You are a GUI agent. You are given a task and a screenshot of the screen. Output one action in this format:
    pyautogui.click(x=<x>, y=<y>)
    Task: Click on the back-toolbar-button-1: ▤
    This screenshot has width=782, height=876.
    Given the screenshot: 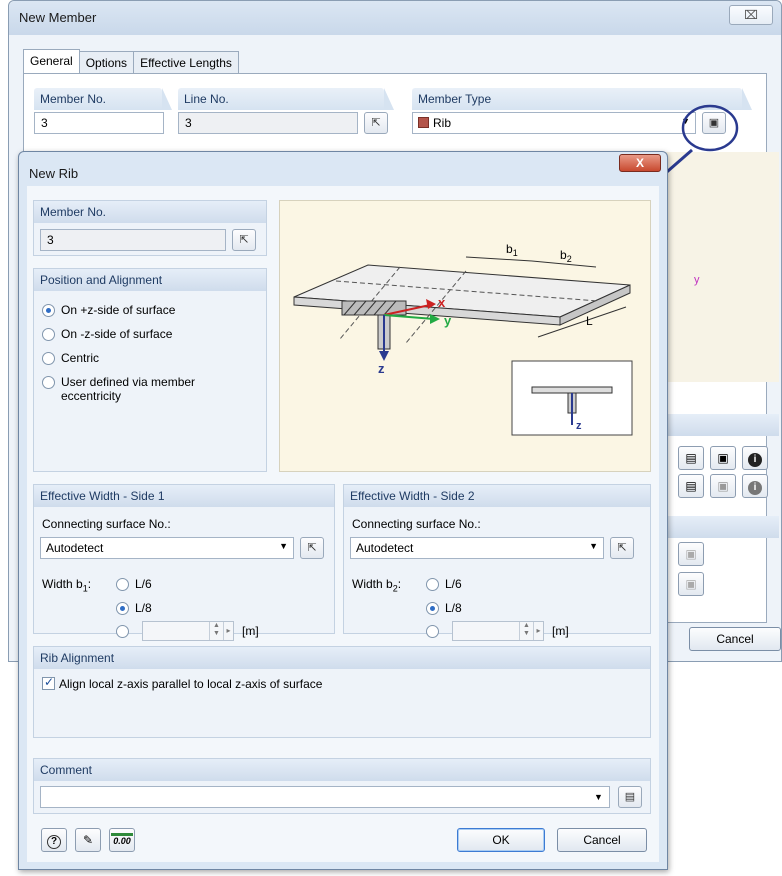 What is the action you would take?
    pyautogui.click(x=691, y=458)
    